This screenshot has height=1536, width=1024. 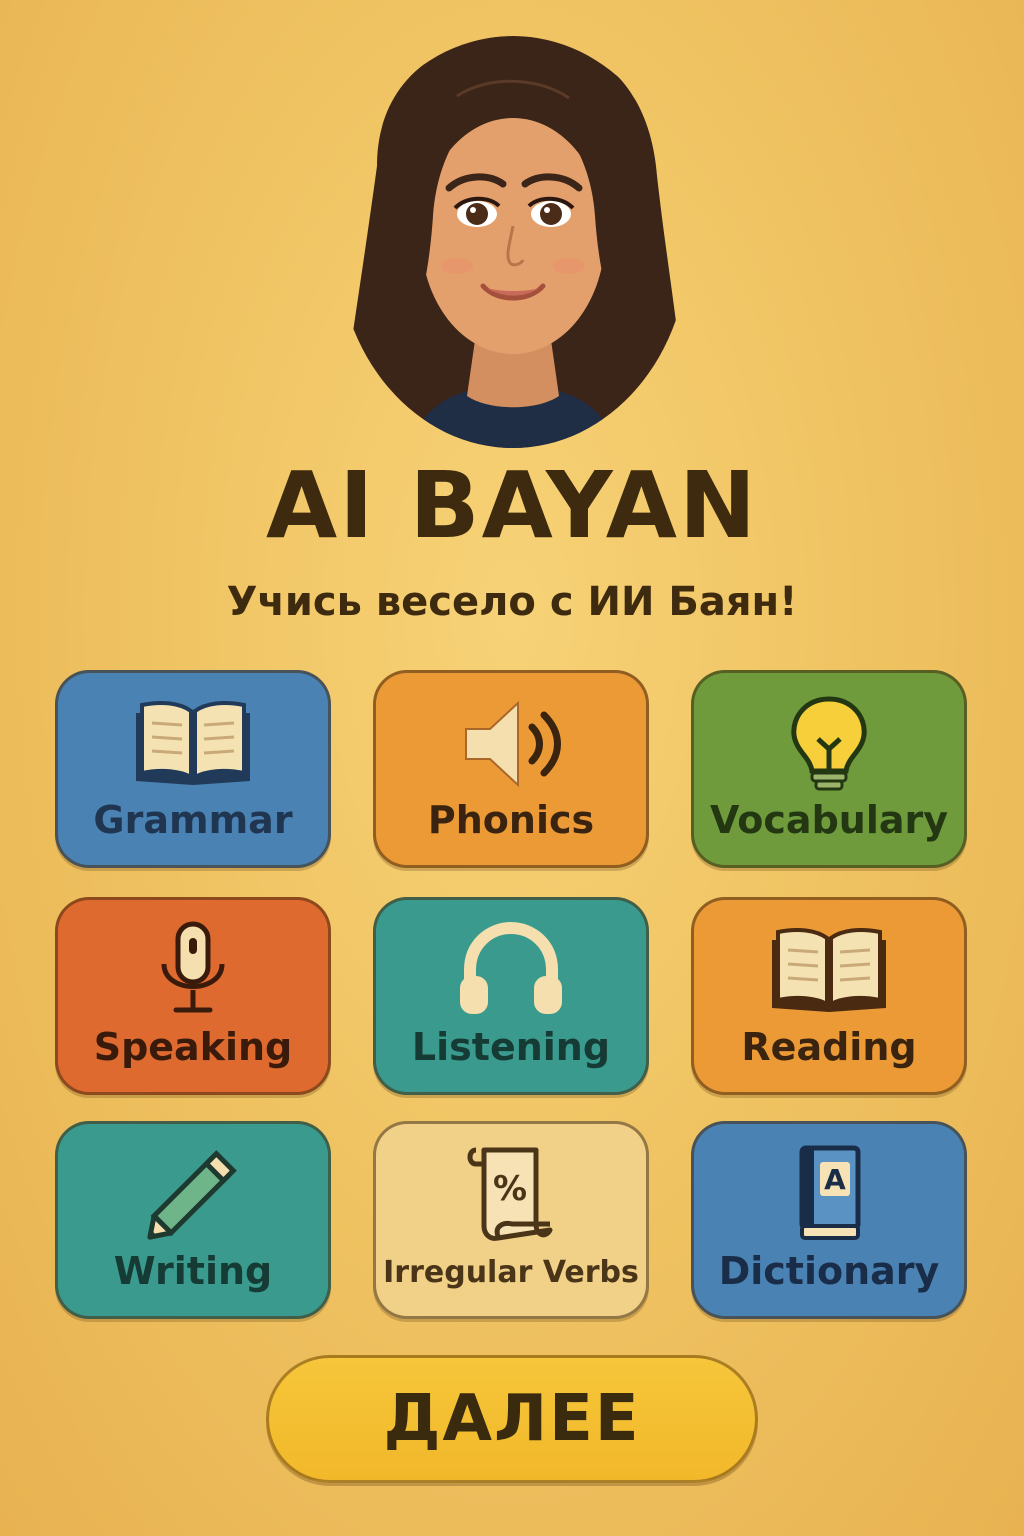 I want to click on headphones-icon, so click(x=511, y=970).